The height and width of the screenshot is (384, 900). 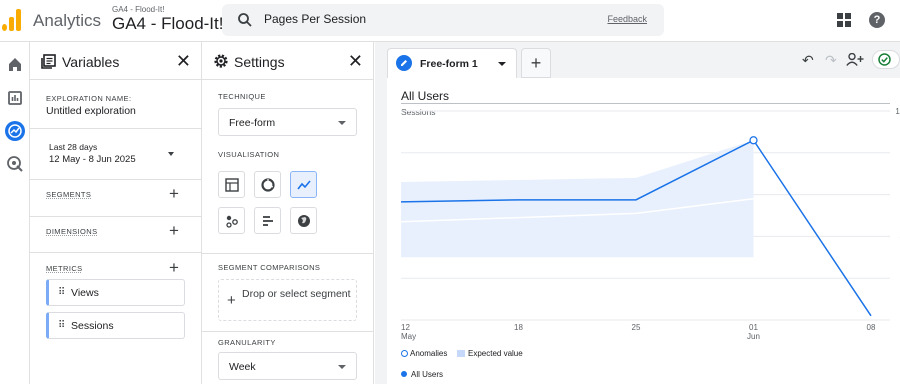 What do you see at coordinates (404, 63) in the screenshot?
I see `edit-pencil-icon` at bounding box center [404, 63].